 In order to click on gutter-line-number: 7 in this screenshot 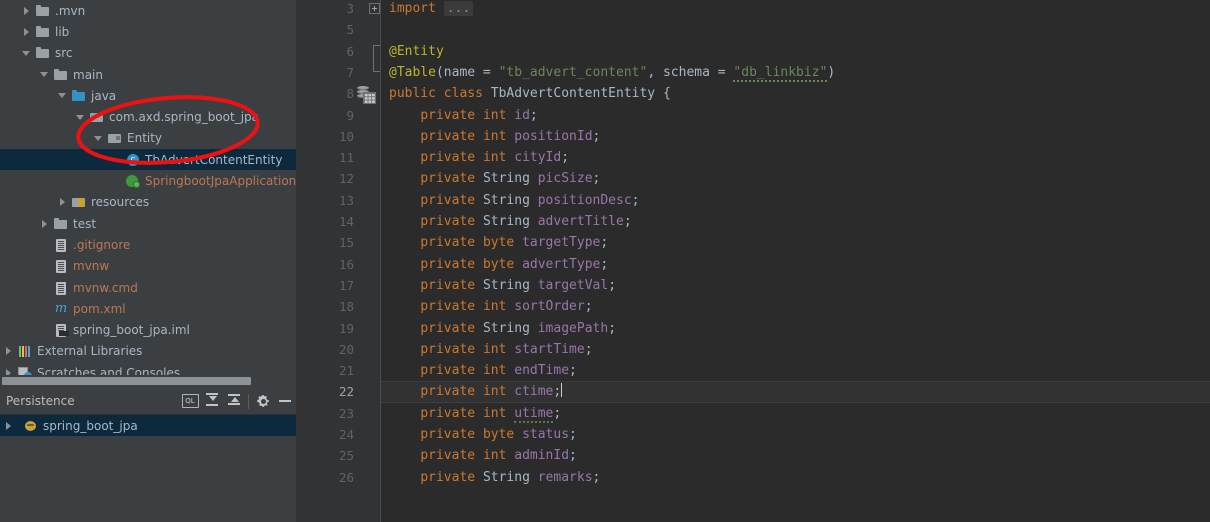, I will do `click(350, 72)`.